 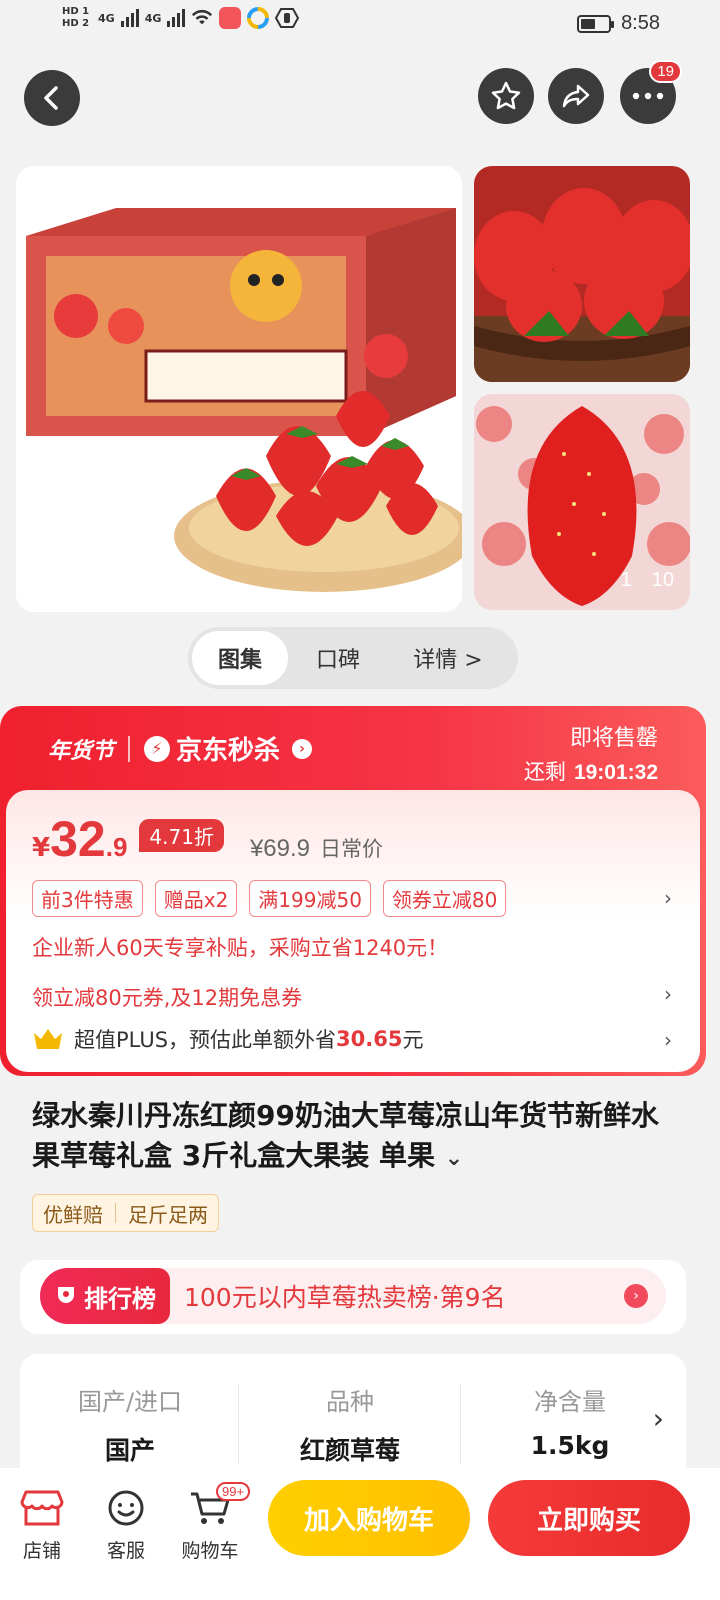 What do you see at coordinates (310, 898) in the screenshot?
I see `promo-tag: 满199减50` at bounding box center [310, 898].